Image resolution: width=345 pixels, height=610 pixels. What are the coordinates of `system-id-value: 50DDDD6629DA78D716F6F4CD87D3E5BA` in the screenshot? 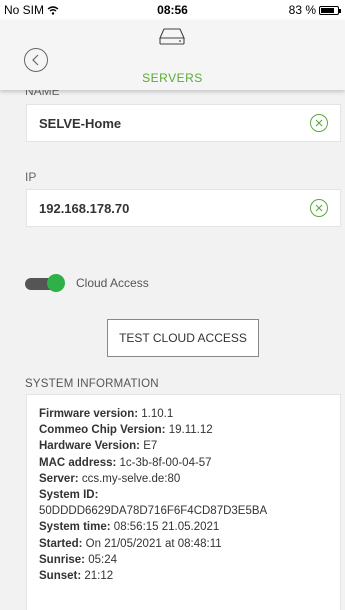 It's located at (153, 511).